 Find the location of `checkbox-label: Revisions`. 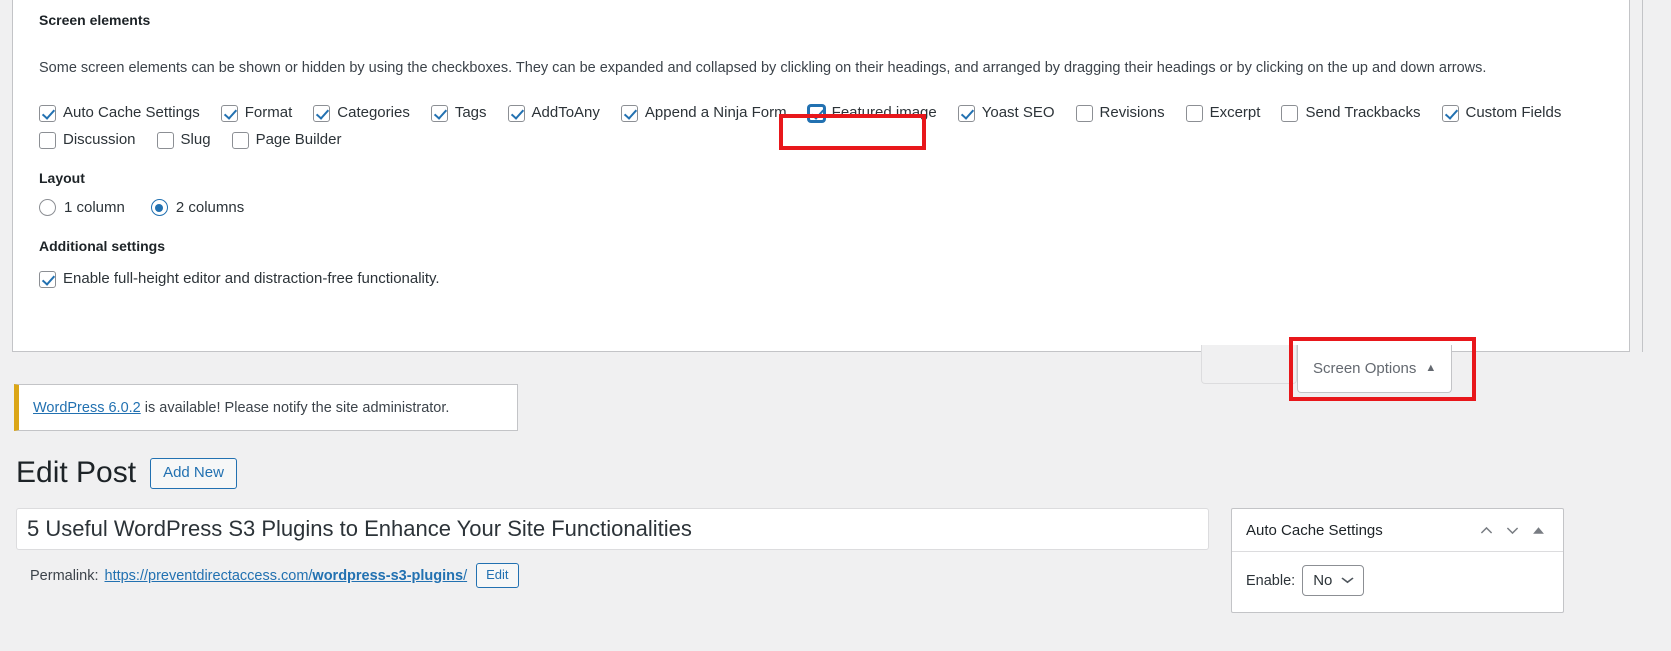

checkbox-label: Revisions is located at coordinates (1132, 112).